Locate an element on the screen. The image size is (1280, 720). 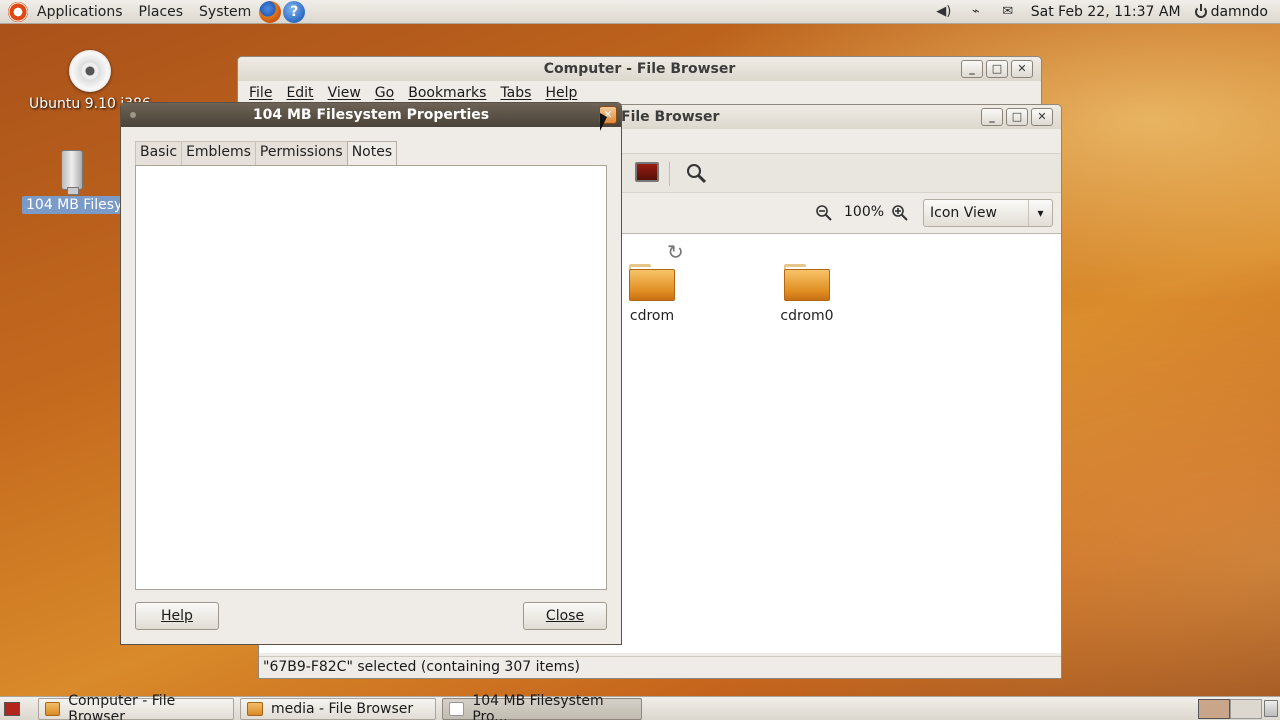
system-tray: ◀) ⌁ ✉ Sat Feb 22, 11:37 AM damndo is located at coordinates (1107, 12).